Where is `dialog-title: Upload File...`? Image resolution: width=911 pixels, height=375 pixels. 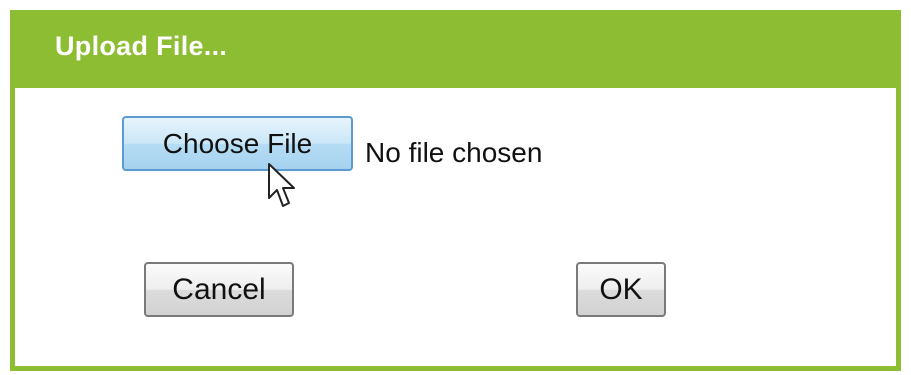
dialog-title: Upload File... is located at coordinates (141, 46).